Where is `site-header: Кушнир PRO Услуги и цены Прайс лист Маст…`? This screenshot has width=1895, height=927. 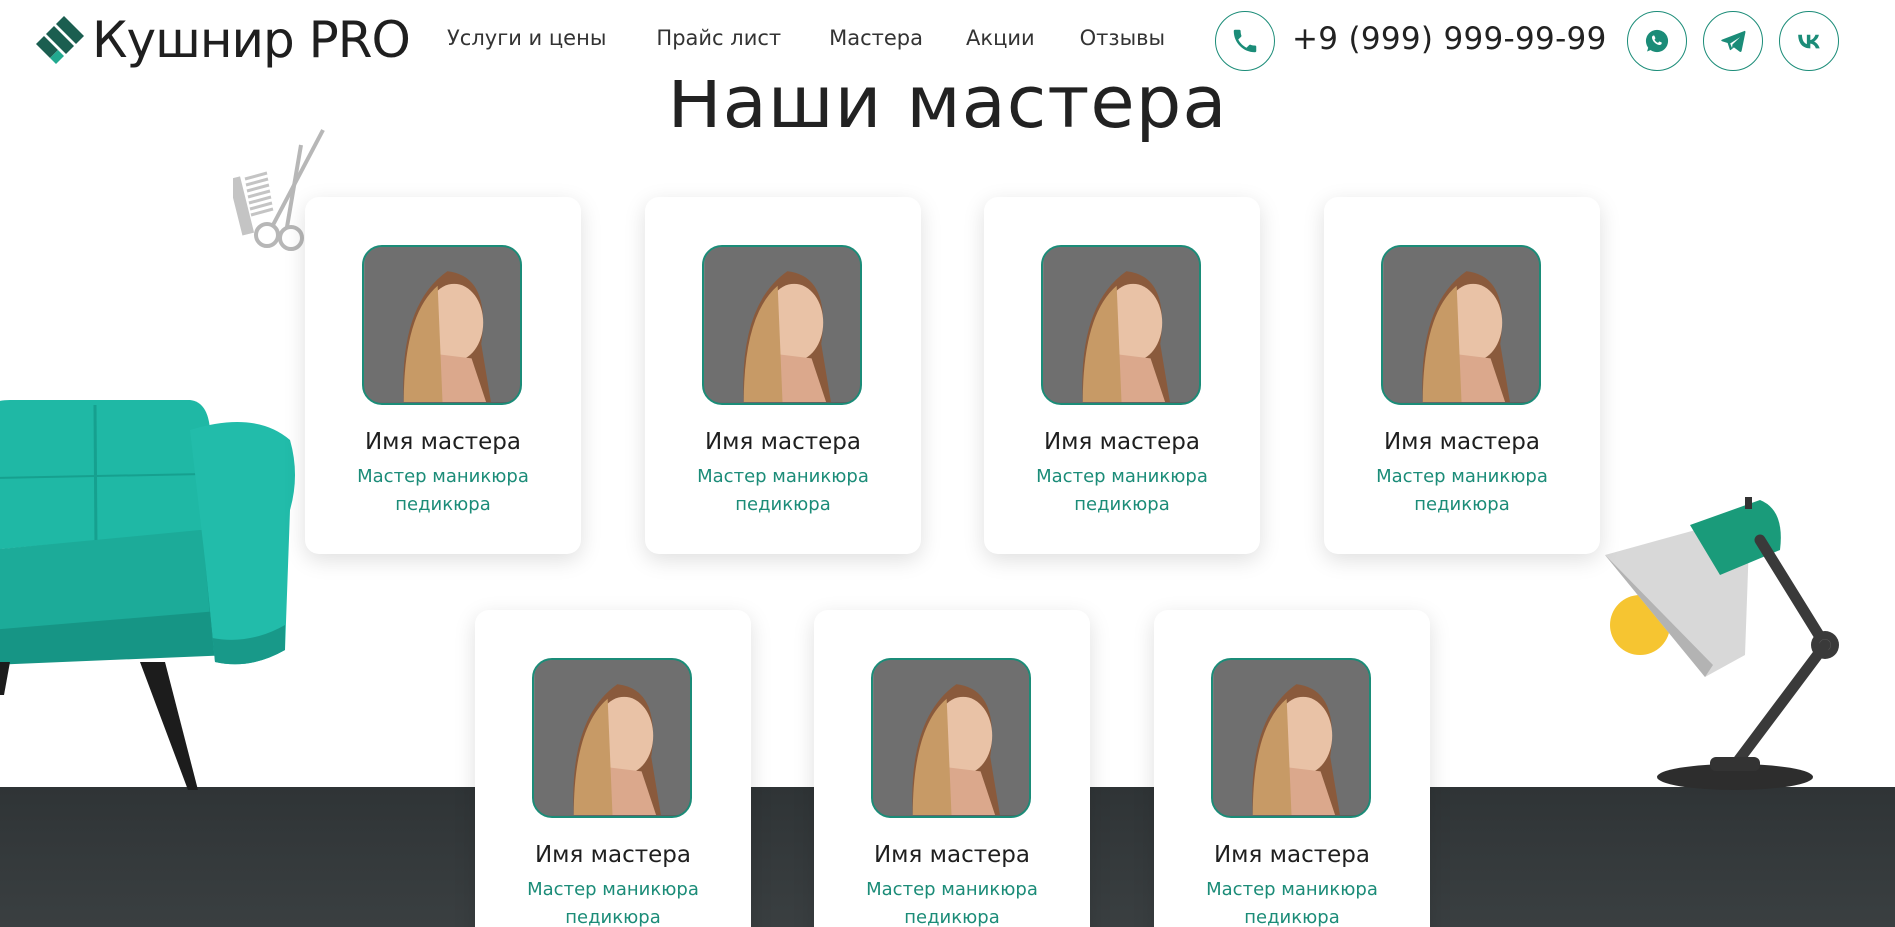
site-header: Кушнир PRO Услуги и цены Прайс лист Маст… is located at coordinates (947, 40).